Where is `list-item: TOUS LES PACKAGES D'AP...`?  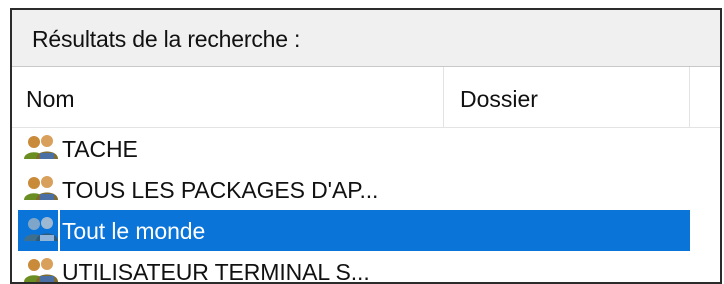
list-item: TOUS LES PACKAGES D'AP... is located at coordinates (354, 189).